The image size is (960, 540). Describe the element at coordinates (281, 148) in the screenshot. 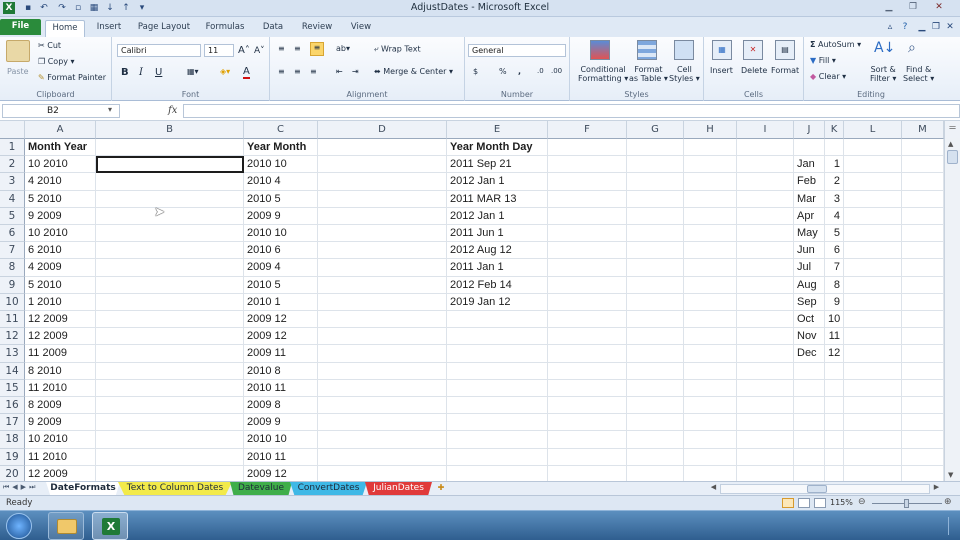

I see `cell-C1: Year Month` at that location.